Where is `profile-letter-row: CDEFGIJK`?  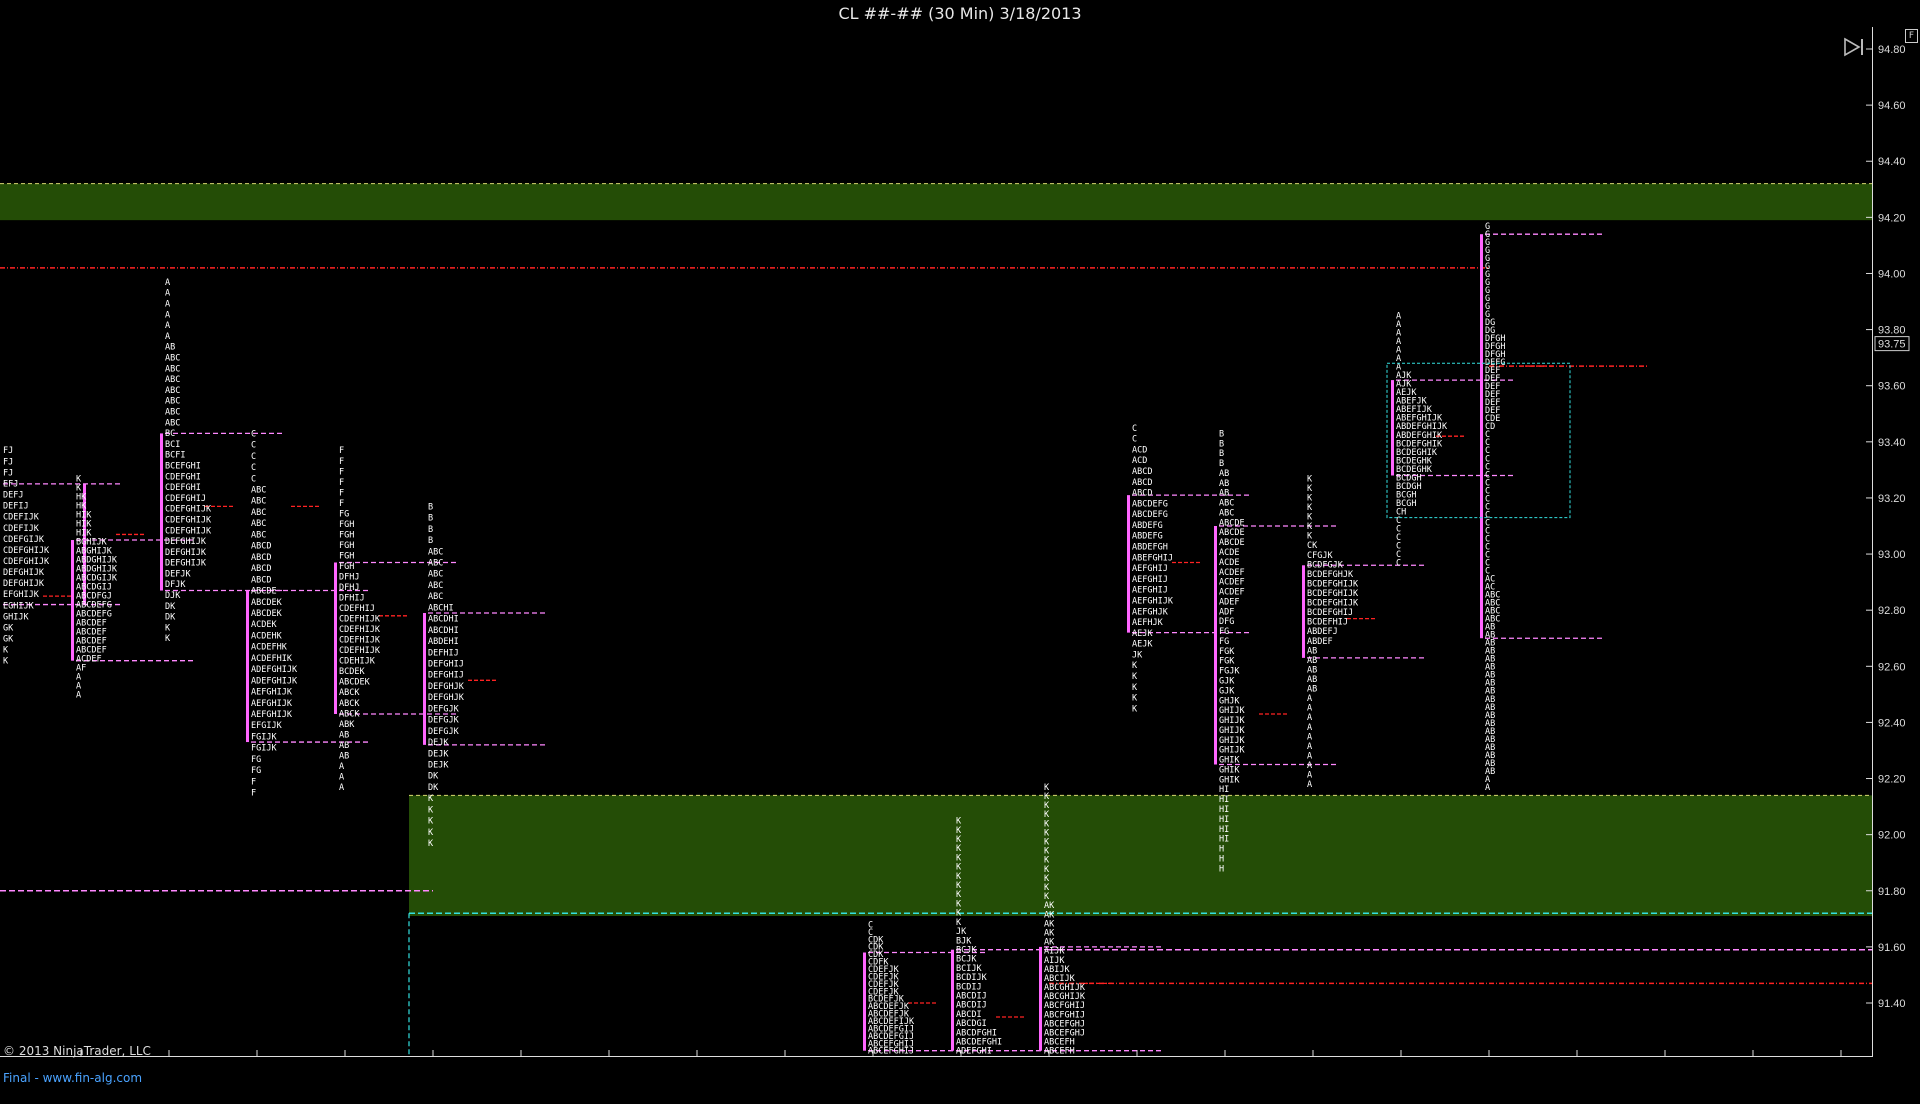
profile-letter-row: CDEFGIJK is located at coordinates (24, 540).